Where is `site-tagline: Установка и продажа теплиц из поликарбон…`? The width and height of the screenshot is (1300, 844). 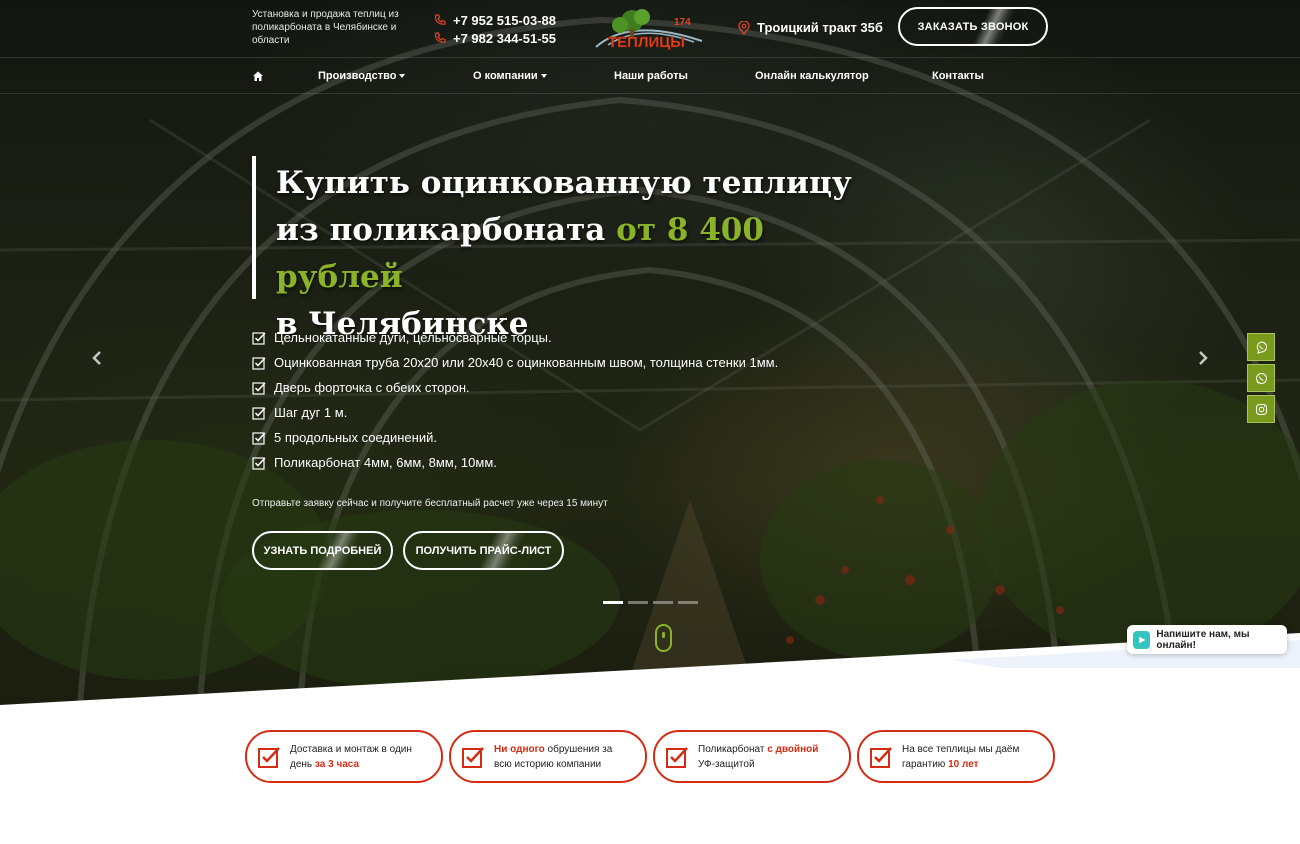
site-tagline: Установка и продажа теплиц из поликарбон… is located at coordinates (325, 27).